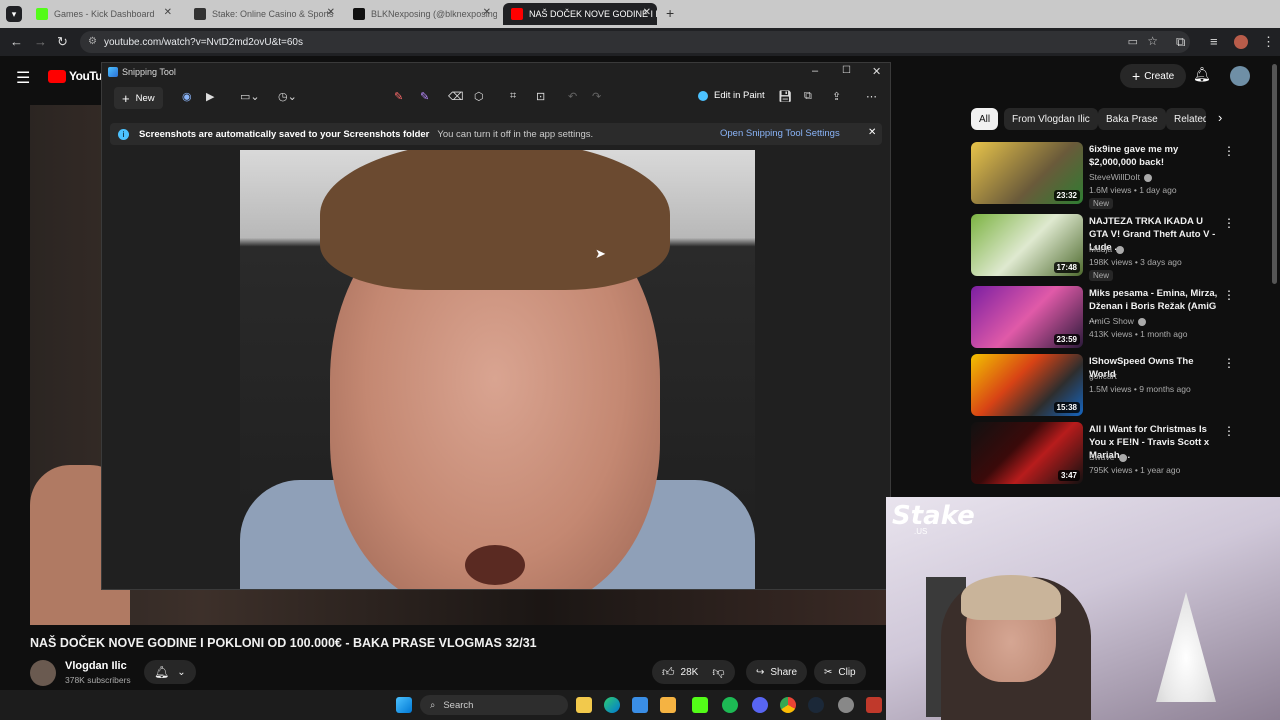 The width and height of the screenshot is (1280, 720). What do you see at coordinates (718, 672) in the screenshot?
I see `thumbs-down-icon: 👎︎` at bounding box center [718, 672].